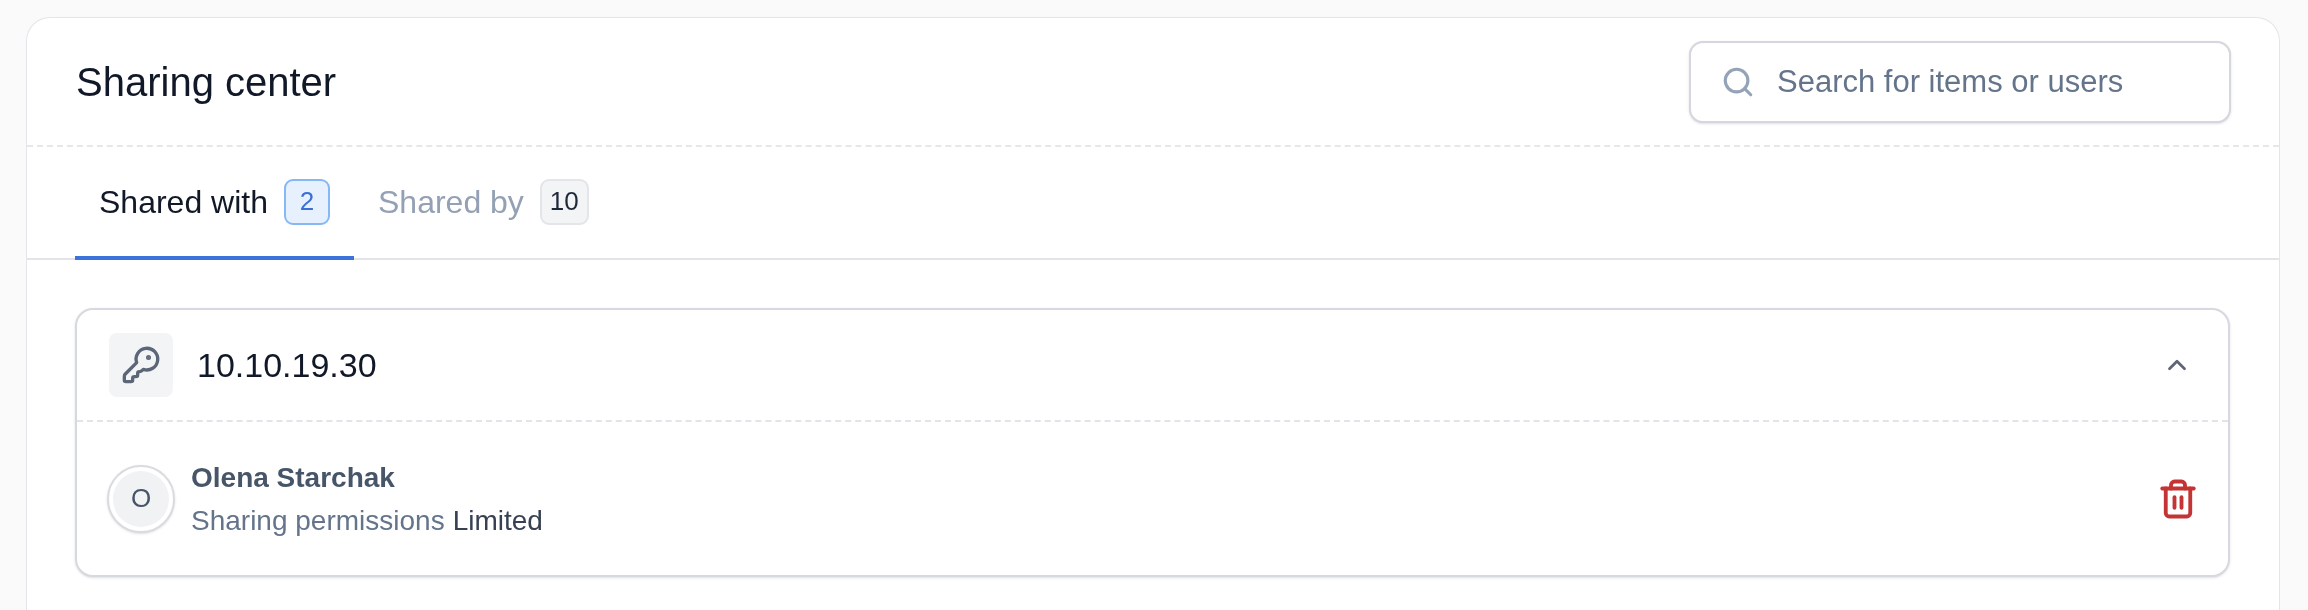  I want to click on tab: Shared by 10, so click(483, 203).